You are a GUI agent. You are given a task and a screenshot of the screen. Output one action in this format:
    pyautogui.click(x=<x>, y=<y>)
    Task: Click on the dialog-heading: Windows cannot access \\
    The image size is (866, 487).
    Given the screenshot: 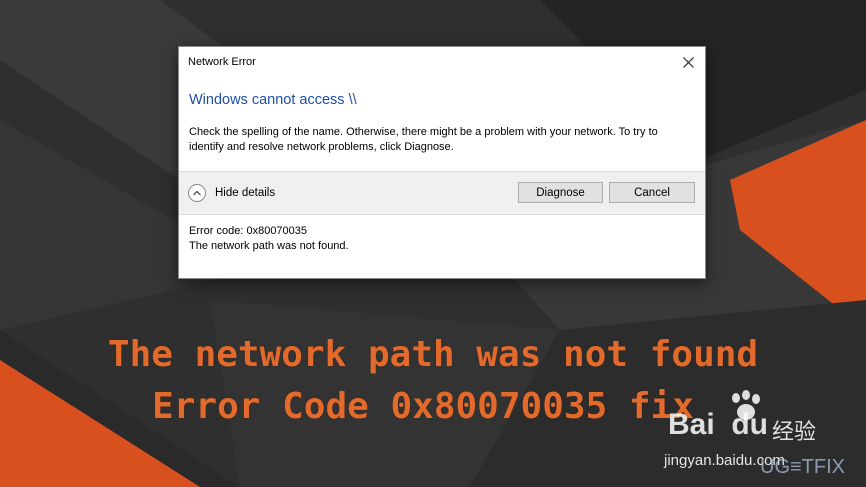 What is the action you would take?
    pyautogui.click(x=273, y=100)
    